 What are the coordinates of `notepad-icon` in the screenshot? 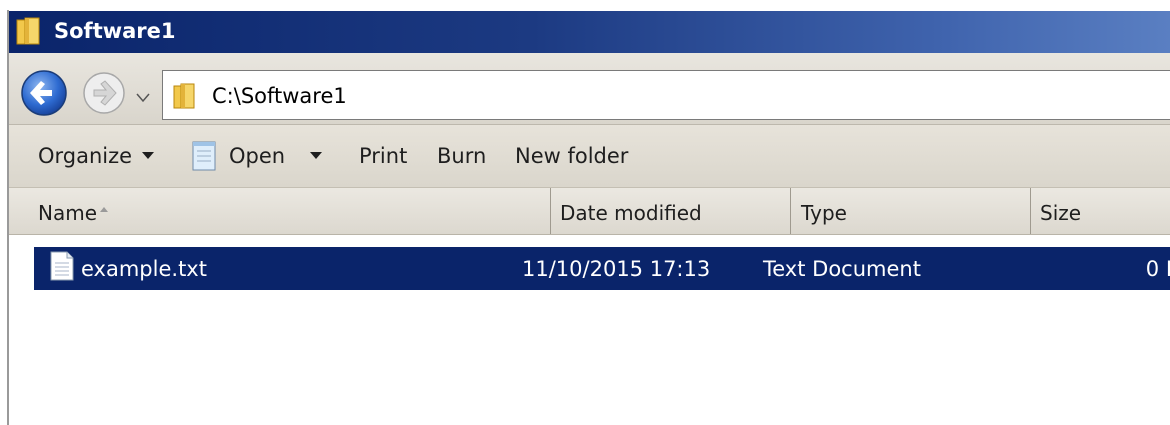 It's located at (204, 157).